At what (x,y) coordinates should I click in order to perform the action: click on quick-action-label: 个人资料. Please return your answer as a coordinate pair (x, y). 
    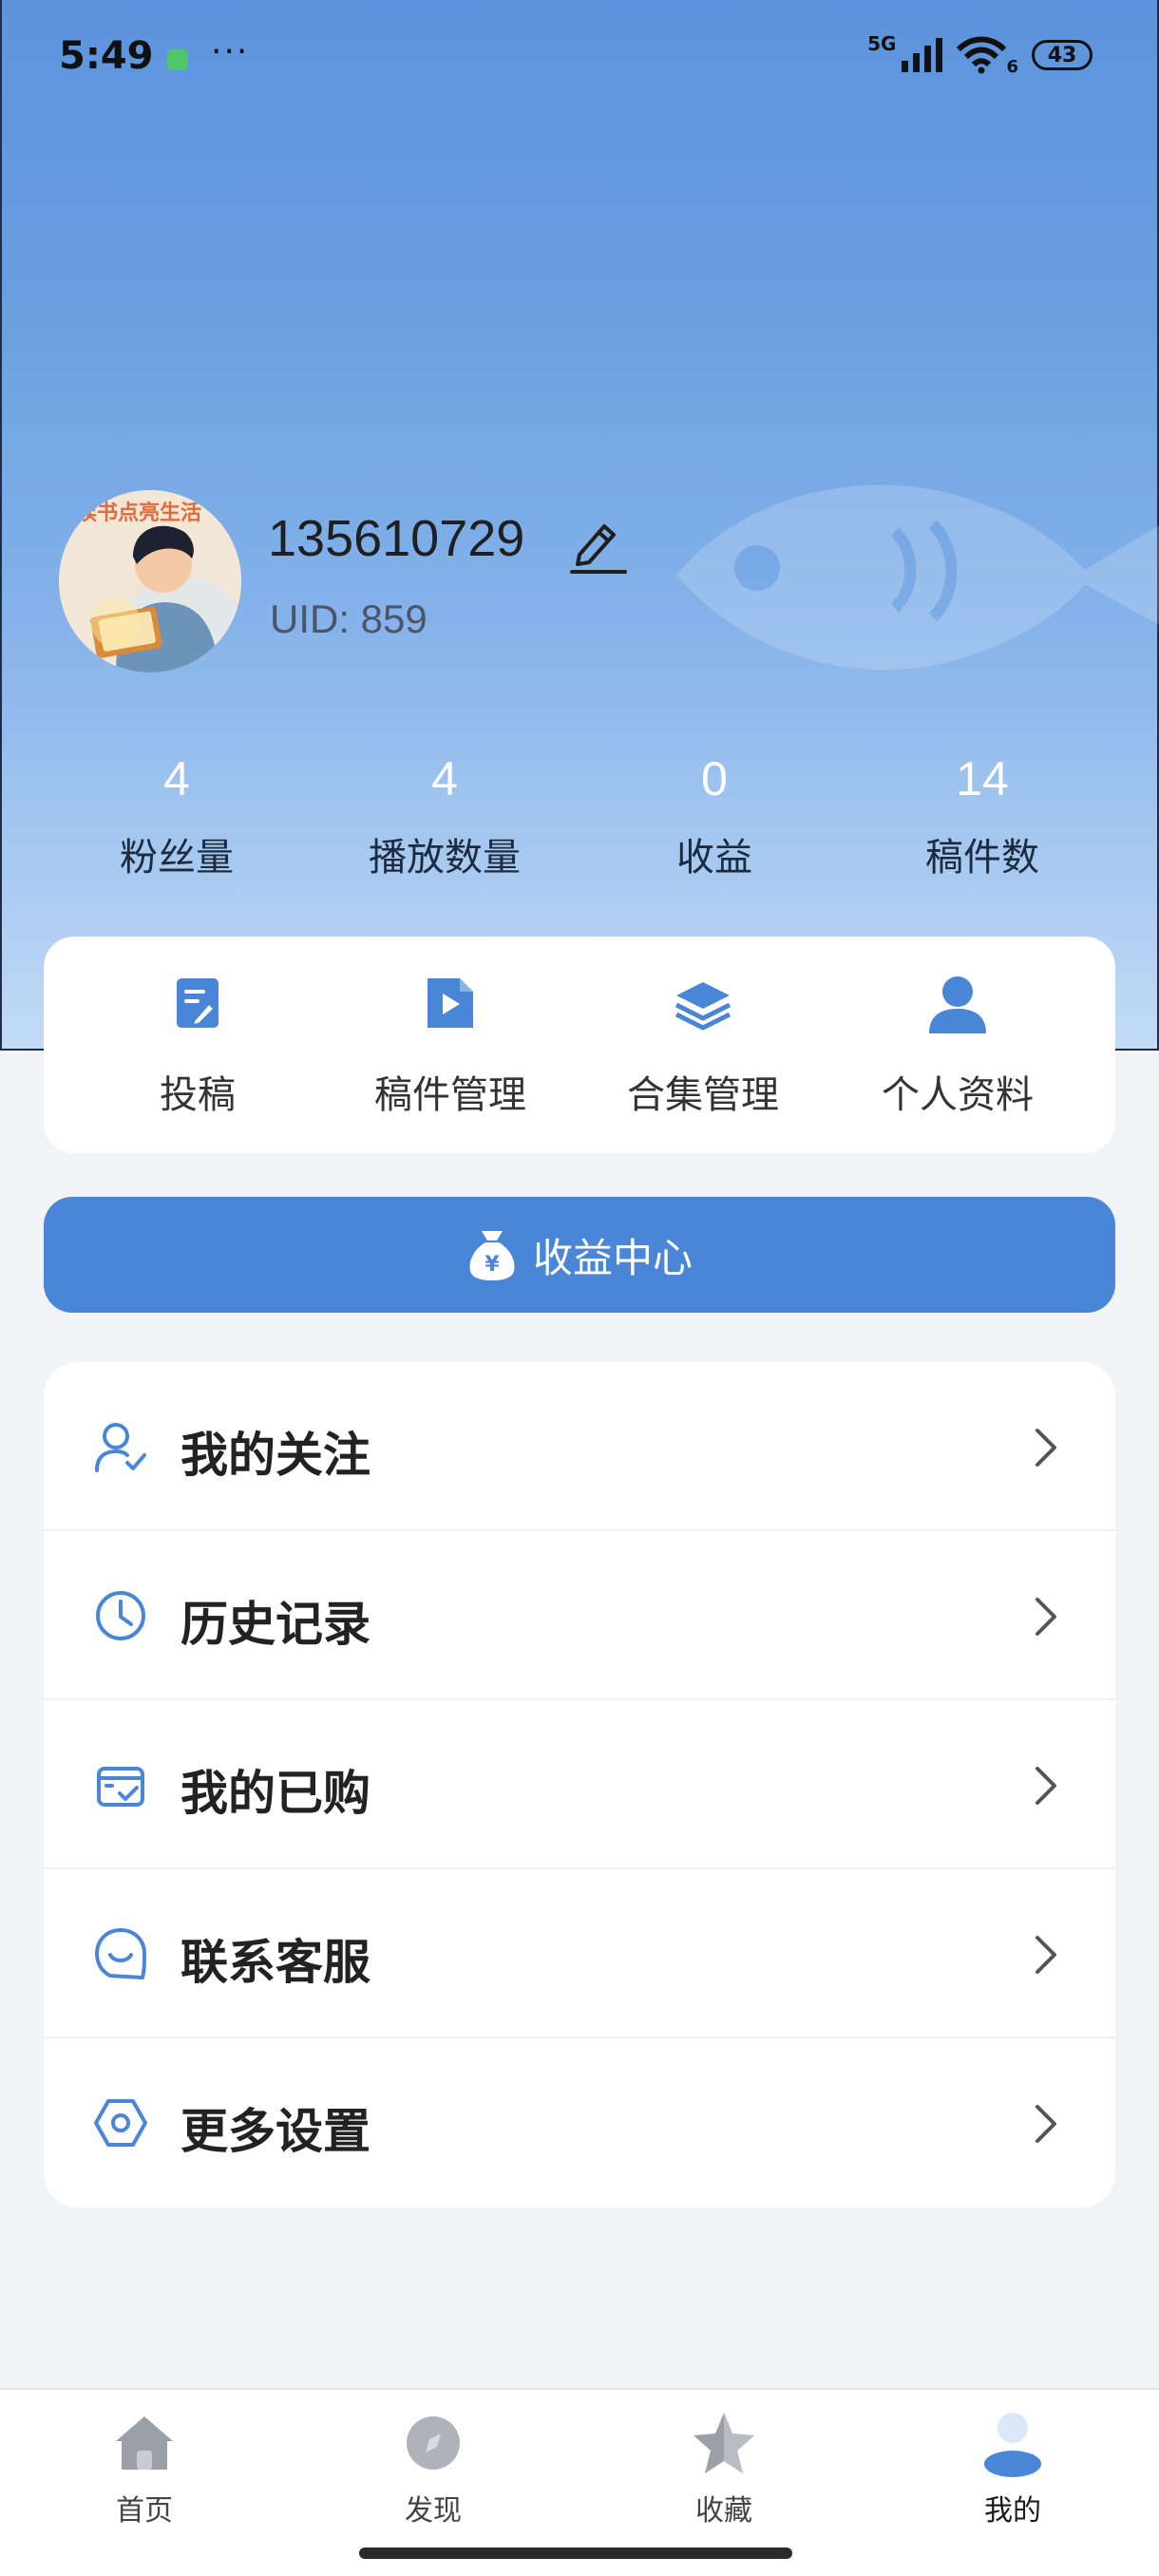
    Looking at the image, I should click on (958, 1095).